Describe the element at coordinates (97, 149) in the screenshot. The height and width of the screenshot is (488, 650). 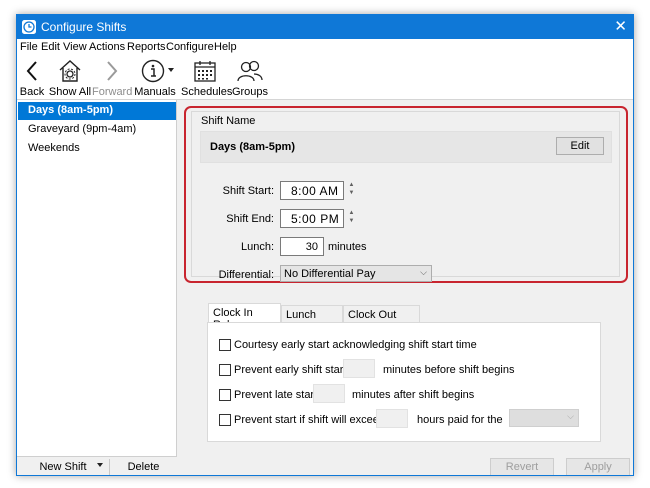
I see `shift-list-item: Weekends` at that location.